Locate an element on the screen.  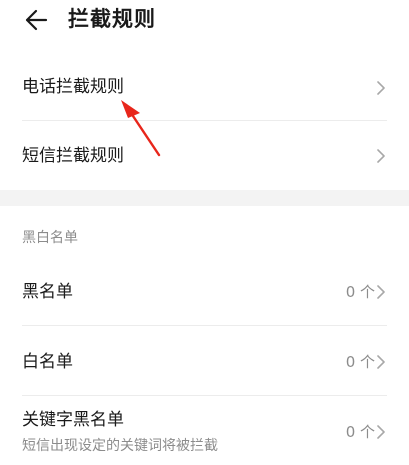
arrow-left-icon is located at coordinates (36, 20).